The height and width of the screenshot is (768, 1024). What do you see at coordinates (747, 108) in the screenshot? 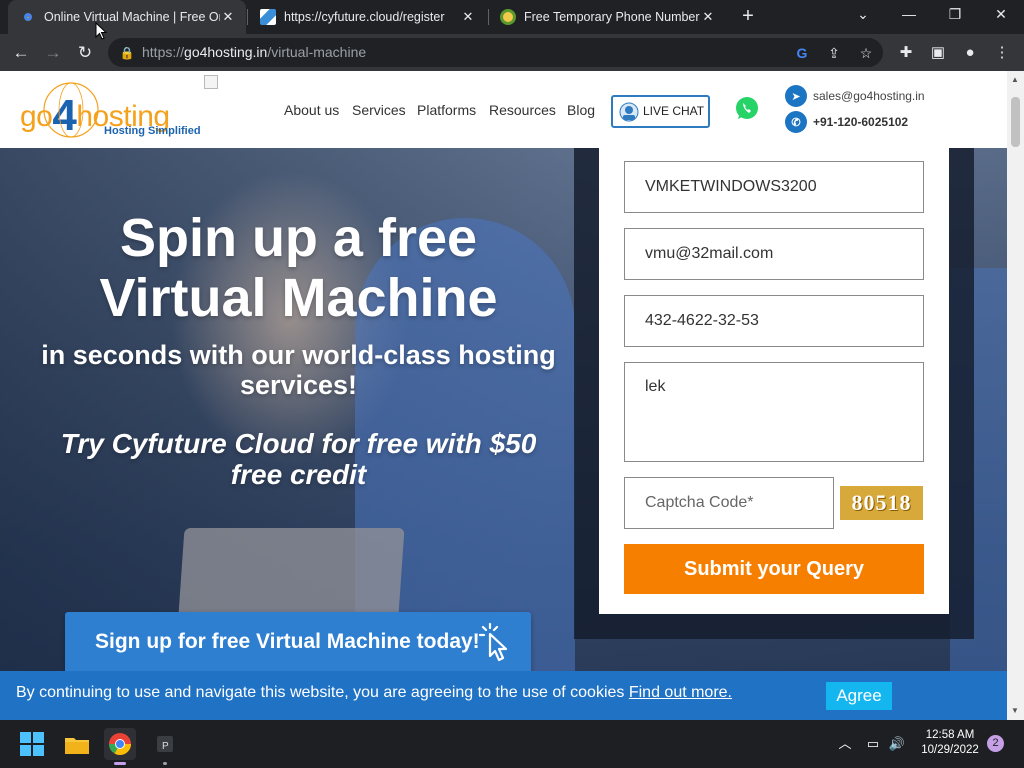
I see `whatsapp-icon` at bounding box center [747, 108].